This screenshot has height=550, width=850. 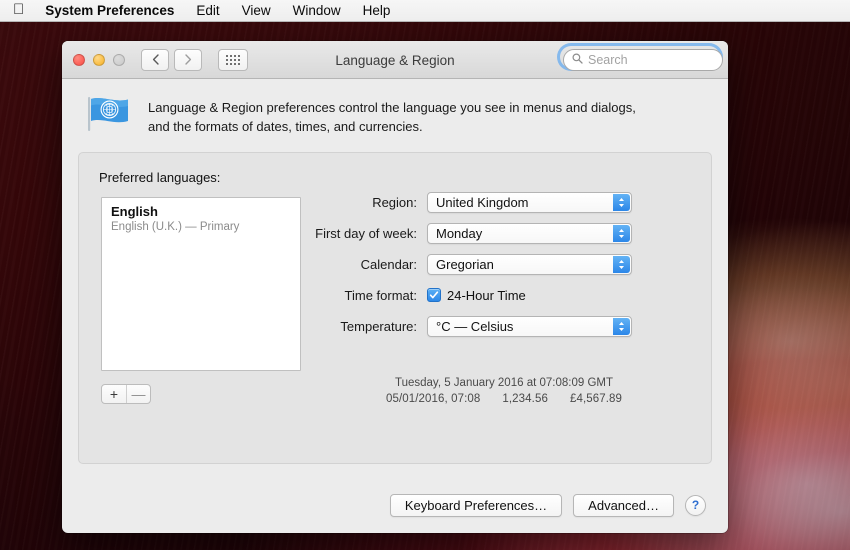 I want to click on show-all-button, so click(x=233, y=59).